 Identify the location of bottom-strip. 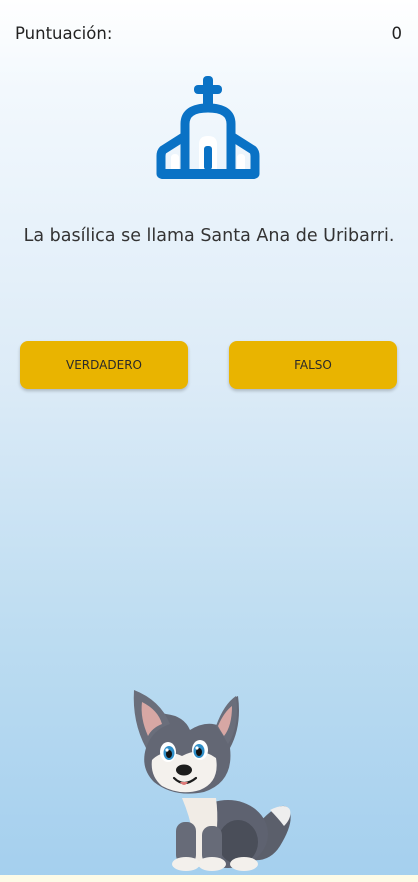
(209, 878).